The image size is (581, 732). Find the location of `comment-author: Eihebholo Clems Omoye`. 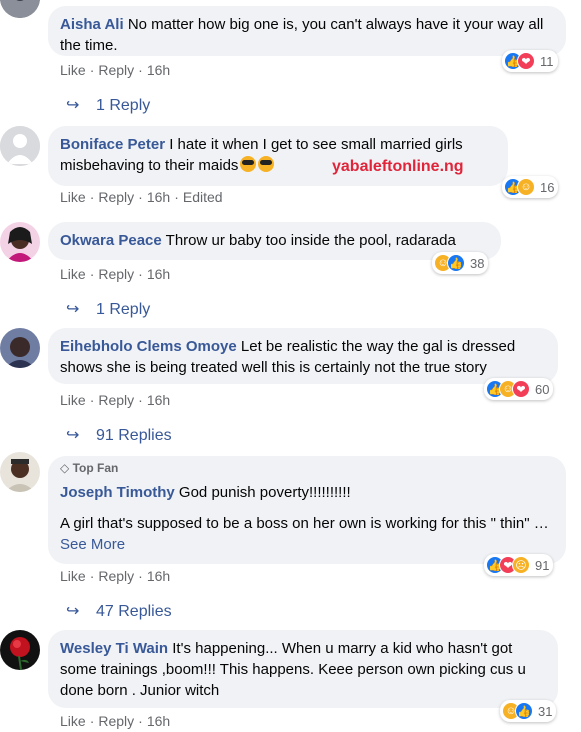

comment-author: Eihebholo Clems Omoye is located at coordinates (148, 346).